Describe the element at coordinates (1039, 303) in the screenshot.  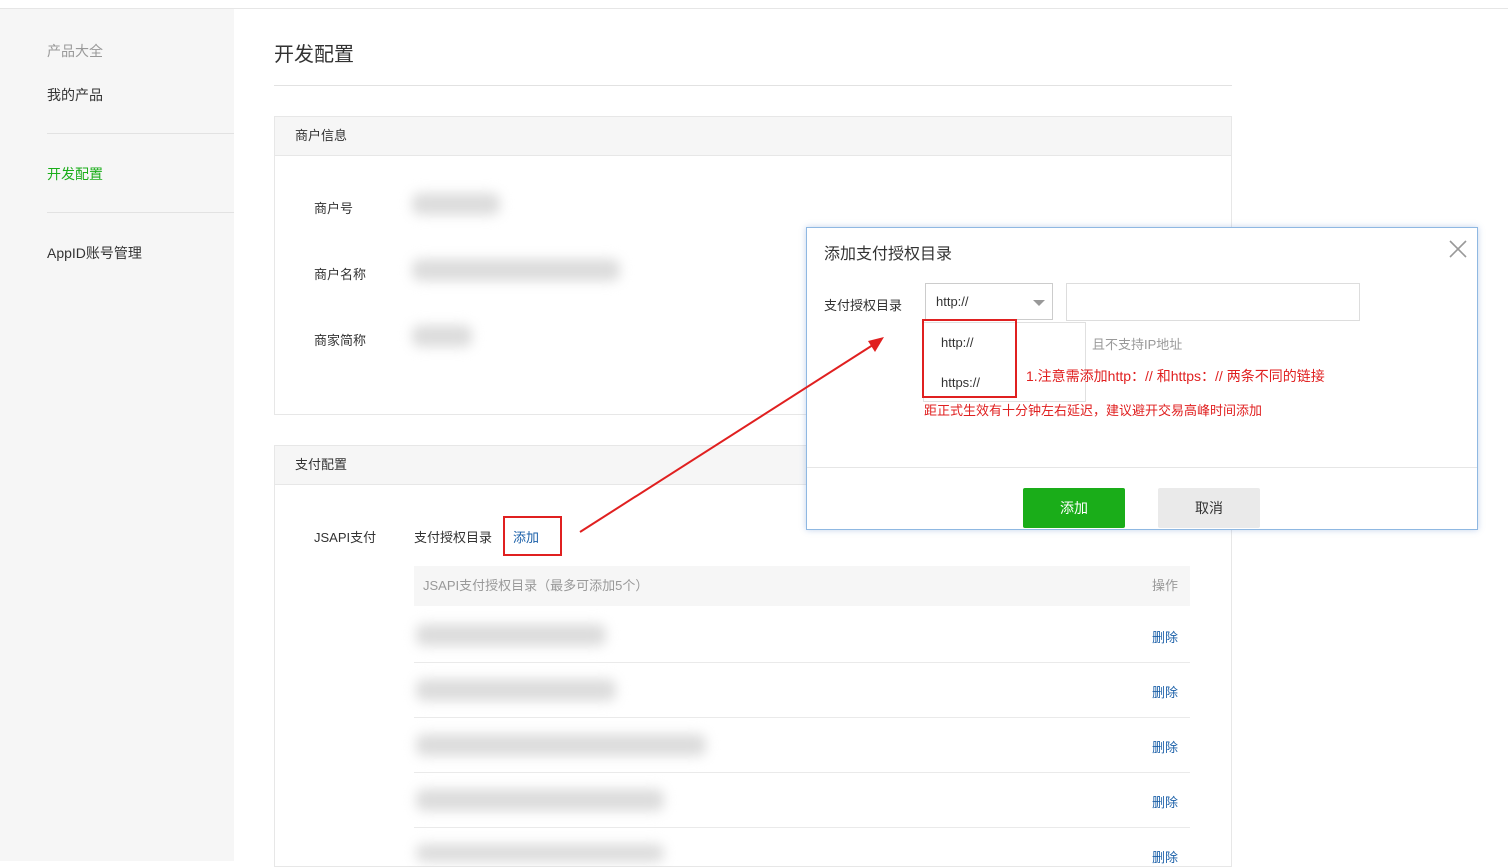
I see `chevron-down-icon` at that location.